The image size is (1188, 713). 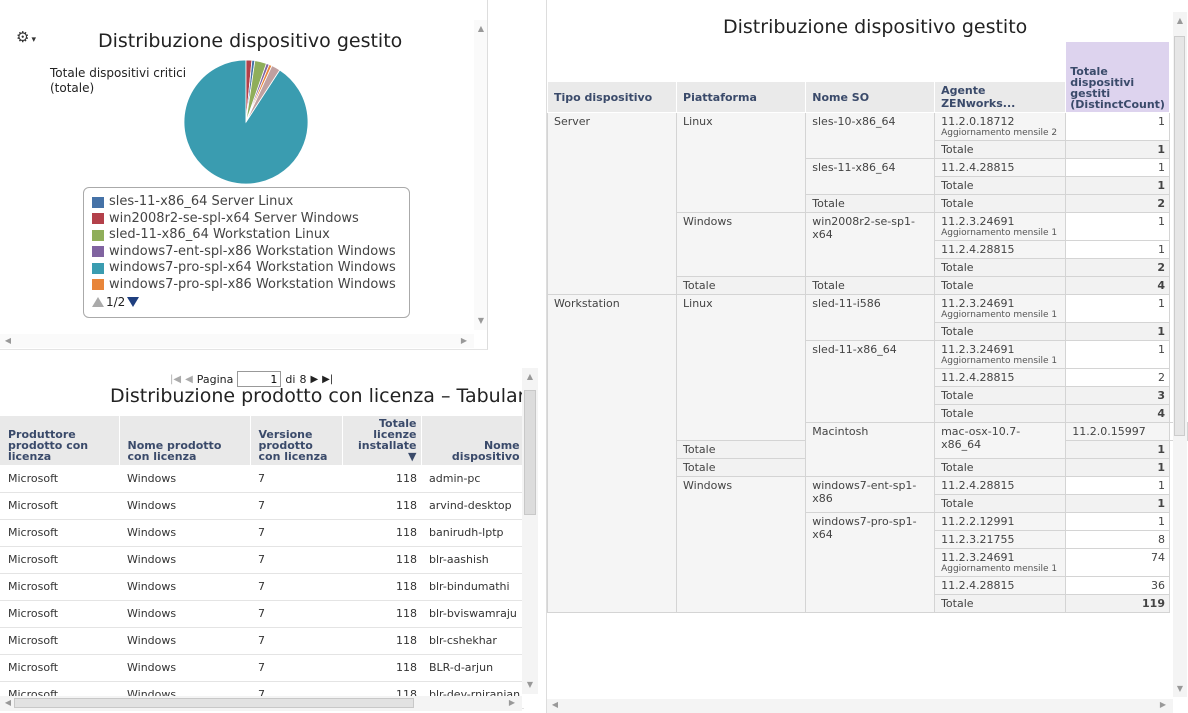 I want to click on pivot-cell-so: sles-11-x86_64, so click(x=870, y=176).